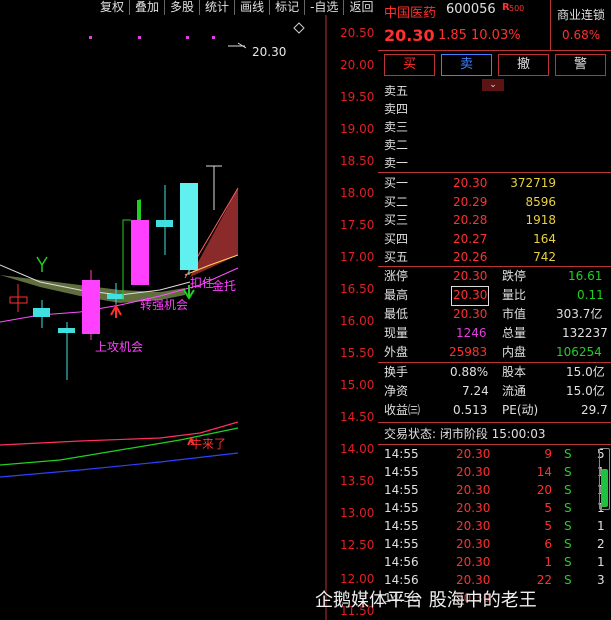 This screenshot has width=611, height=620. What do you see at coordinates (581, 35) in the screenshot?
I see `sector-pct: 0.68%` at bounding box center [581, 35].